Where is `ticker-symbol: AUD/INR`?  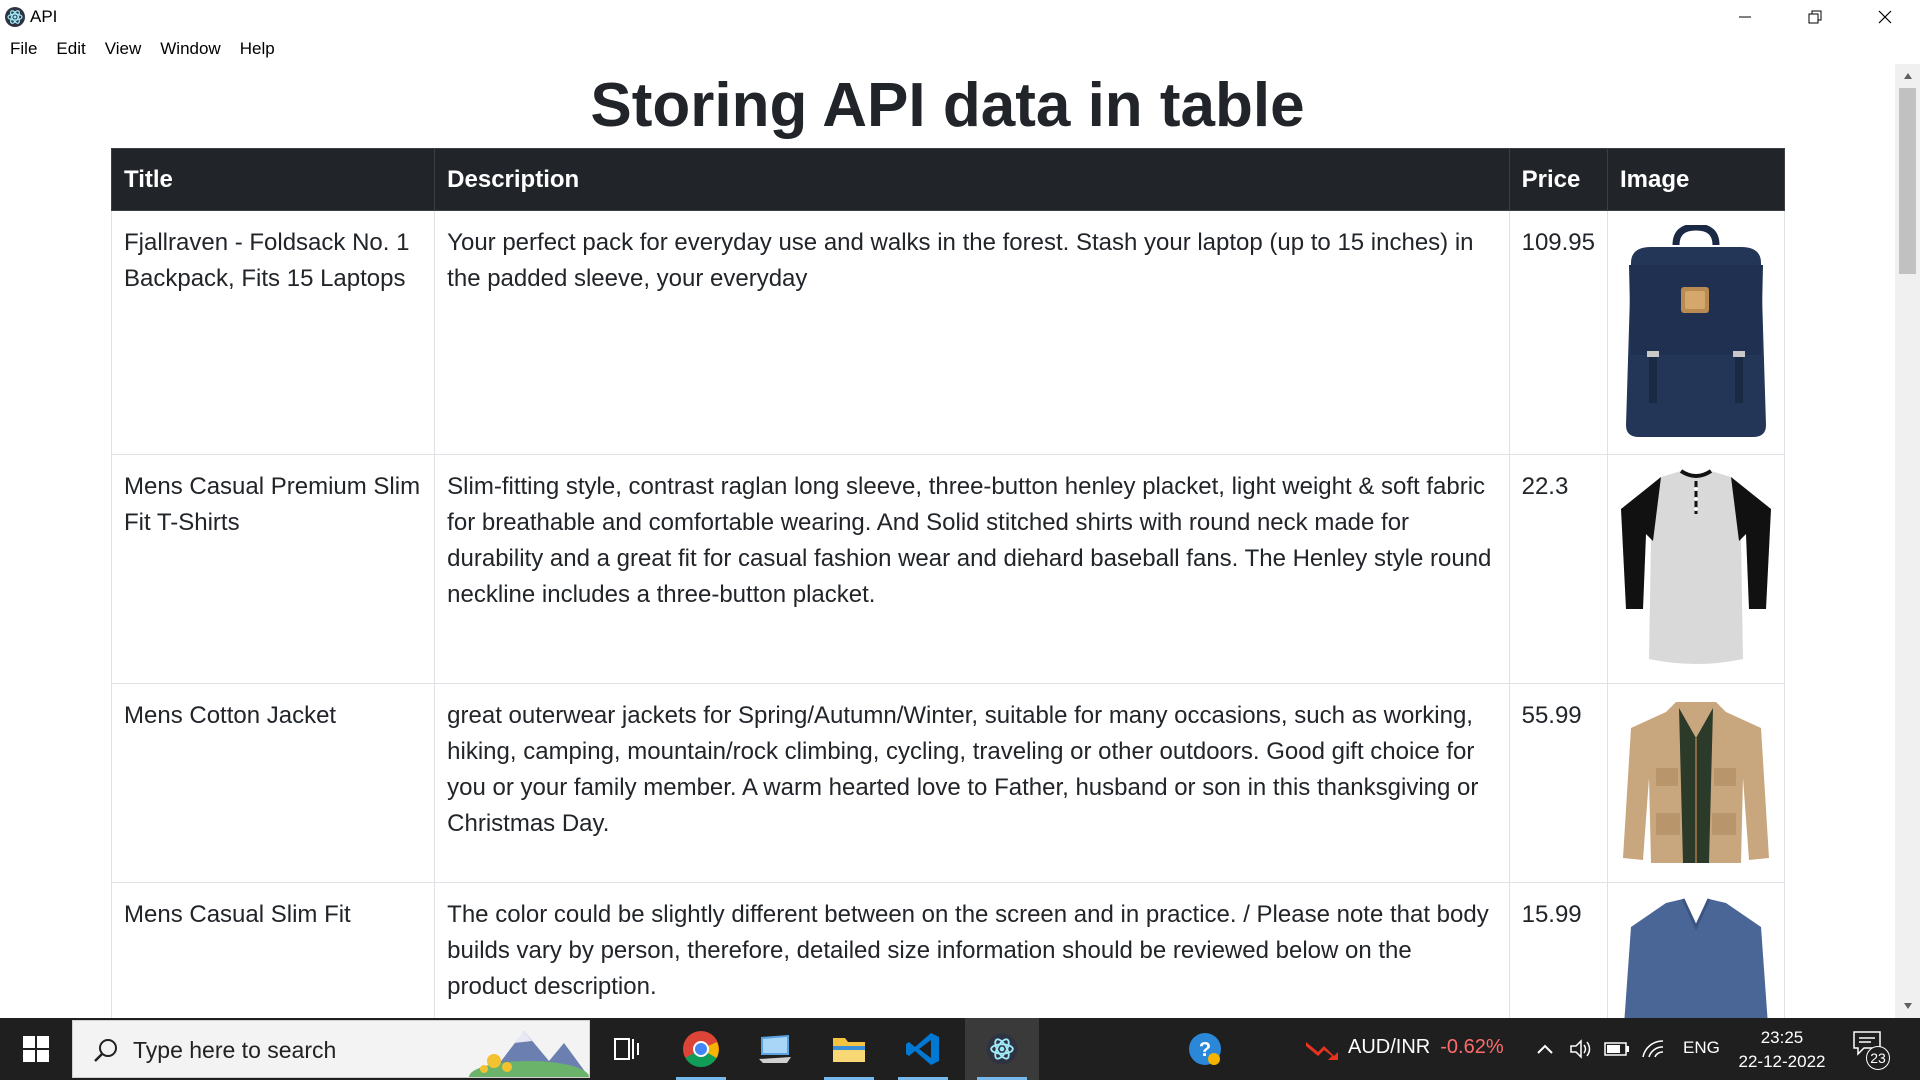
ticker-symbol: AUD/INR is located at coordinates (1389, 1047).